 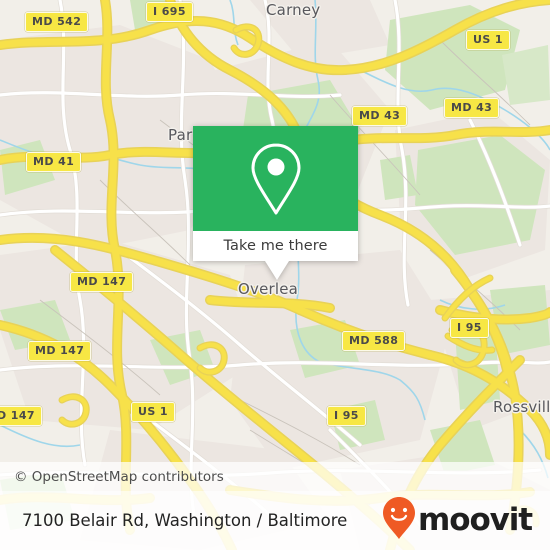 What do you see at coordinates (277, 270) in the screenshot?
I see `popup-pointer-tail` at bounding box center [277, 270].